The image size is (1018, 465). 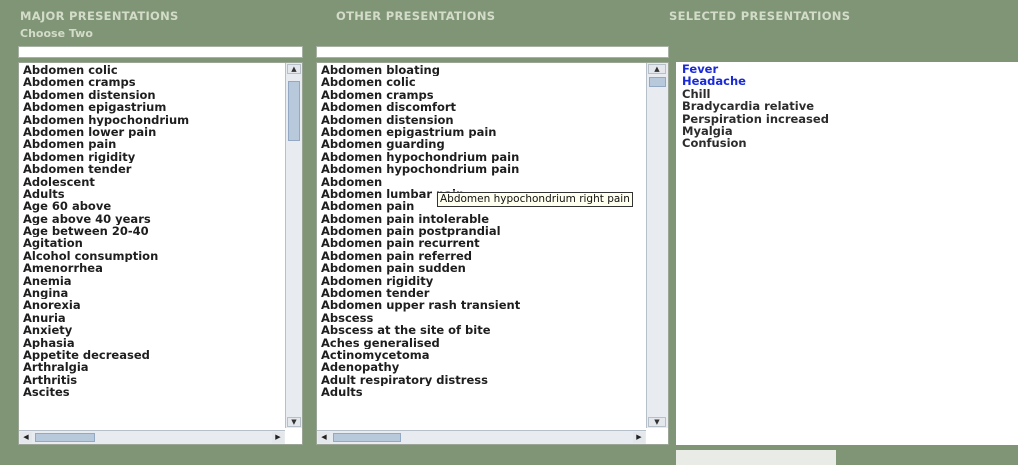 What do you see at coordinates (104, 293) in the screenshot?
I see `list-item: Angina` at bounding box center [104, 293].